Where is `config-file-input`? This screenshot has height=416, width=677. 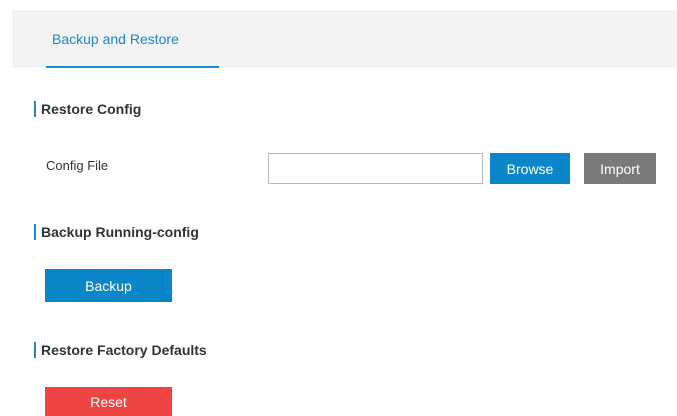
config-file-input is located at coordinates (375, 168).